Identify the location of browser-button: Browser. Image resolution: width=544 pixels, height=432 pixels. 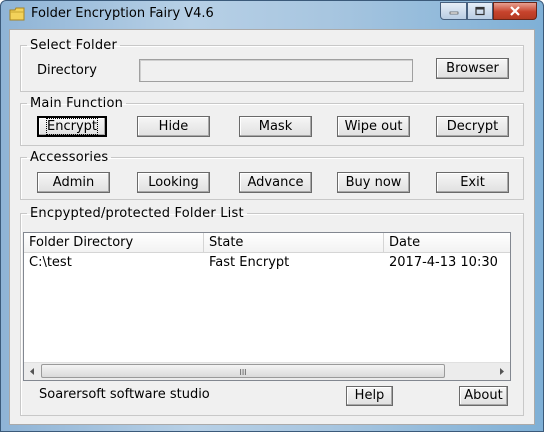
(472, 68).